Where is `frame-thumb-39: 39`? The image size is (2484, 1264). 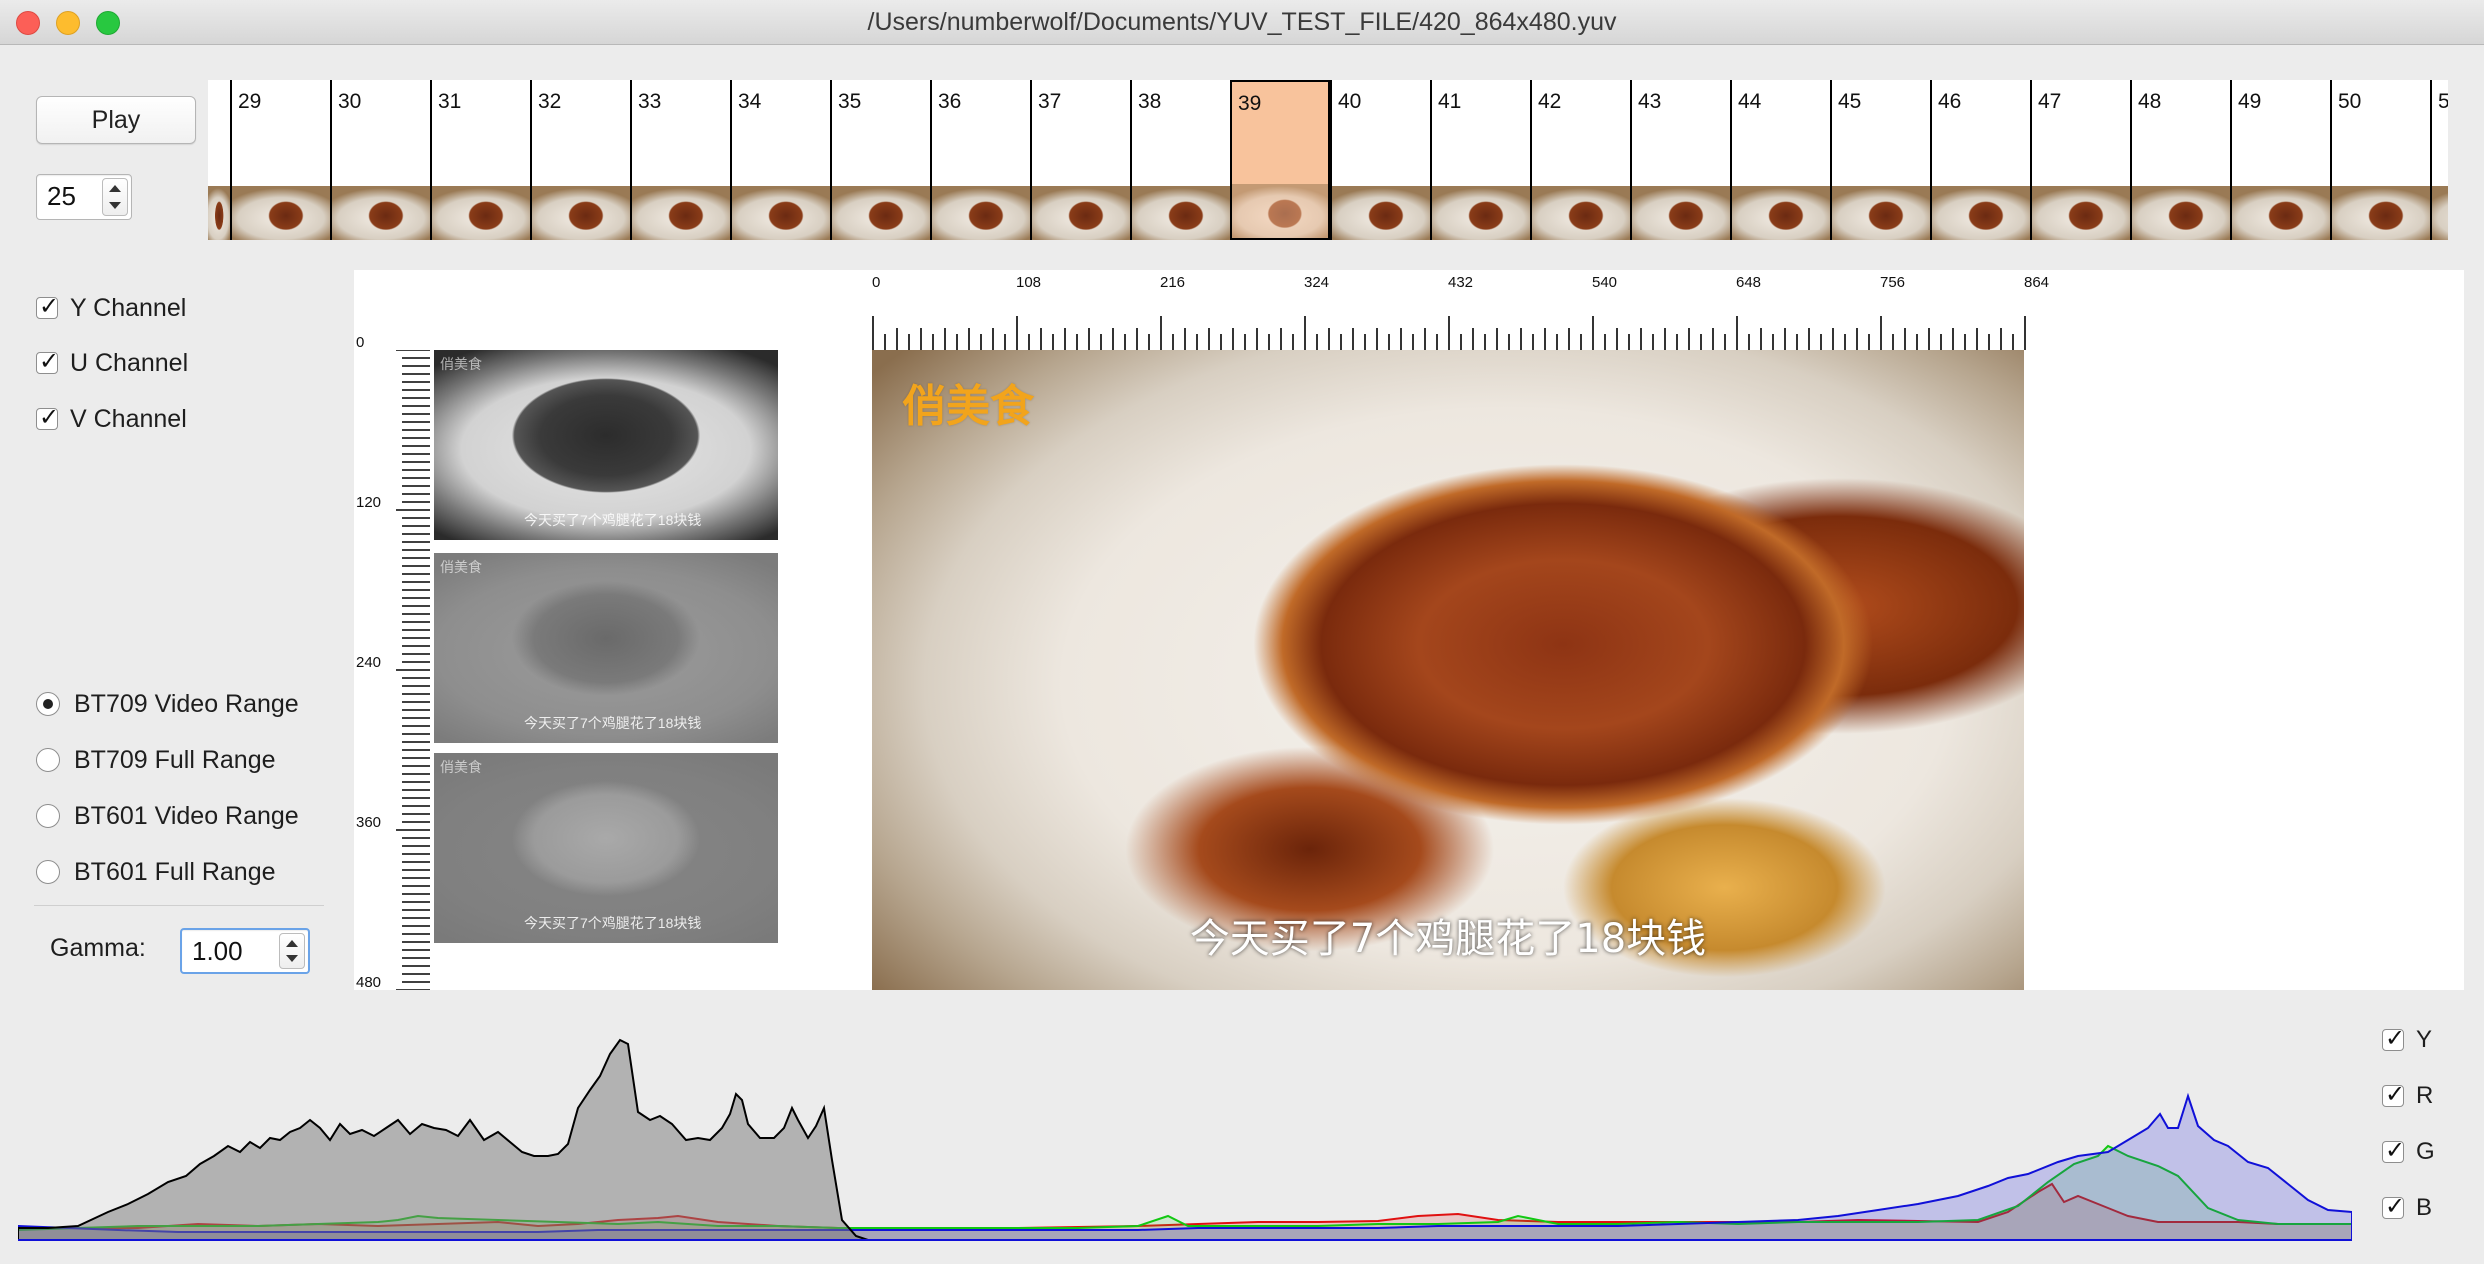
frame-thumb-39: 39 is located at coordinates (1280, 160).